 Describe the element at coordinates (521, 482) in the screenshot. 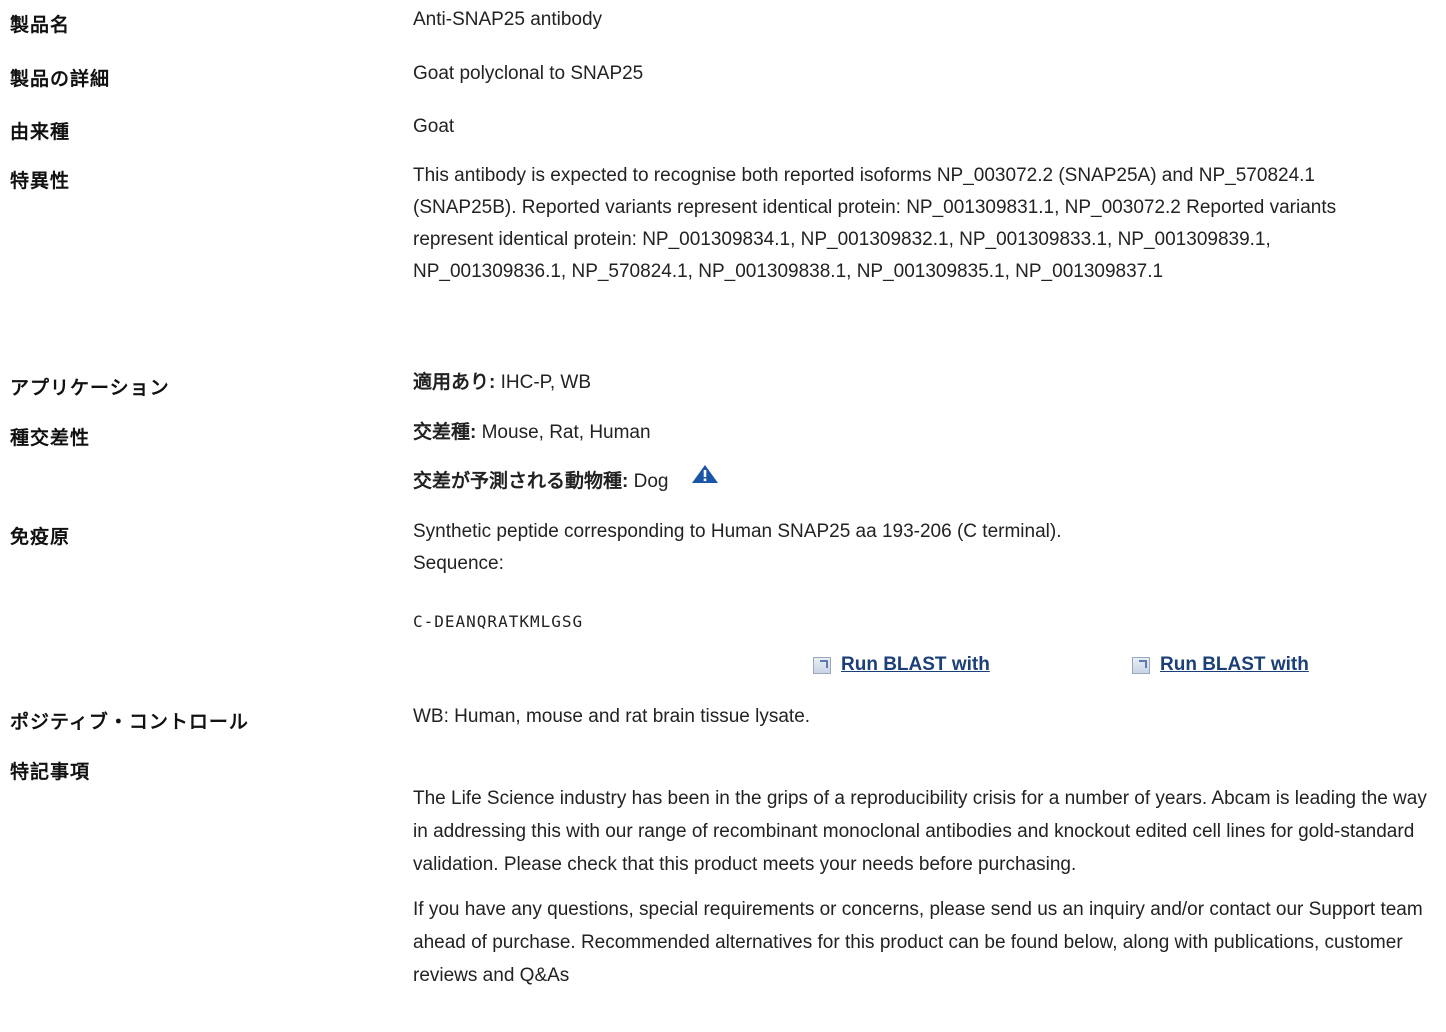

I see `predicted-prefix: 交差が予測される動物種:` at that location.